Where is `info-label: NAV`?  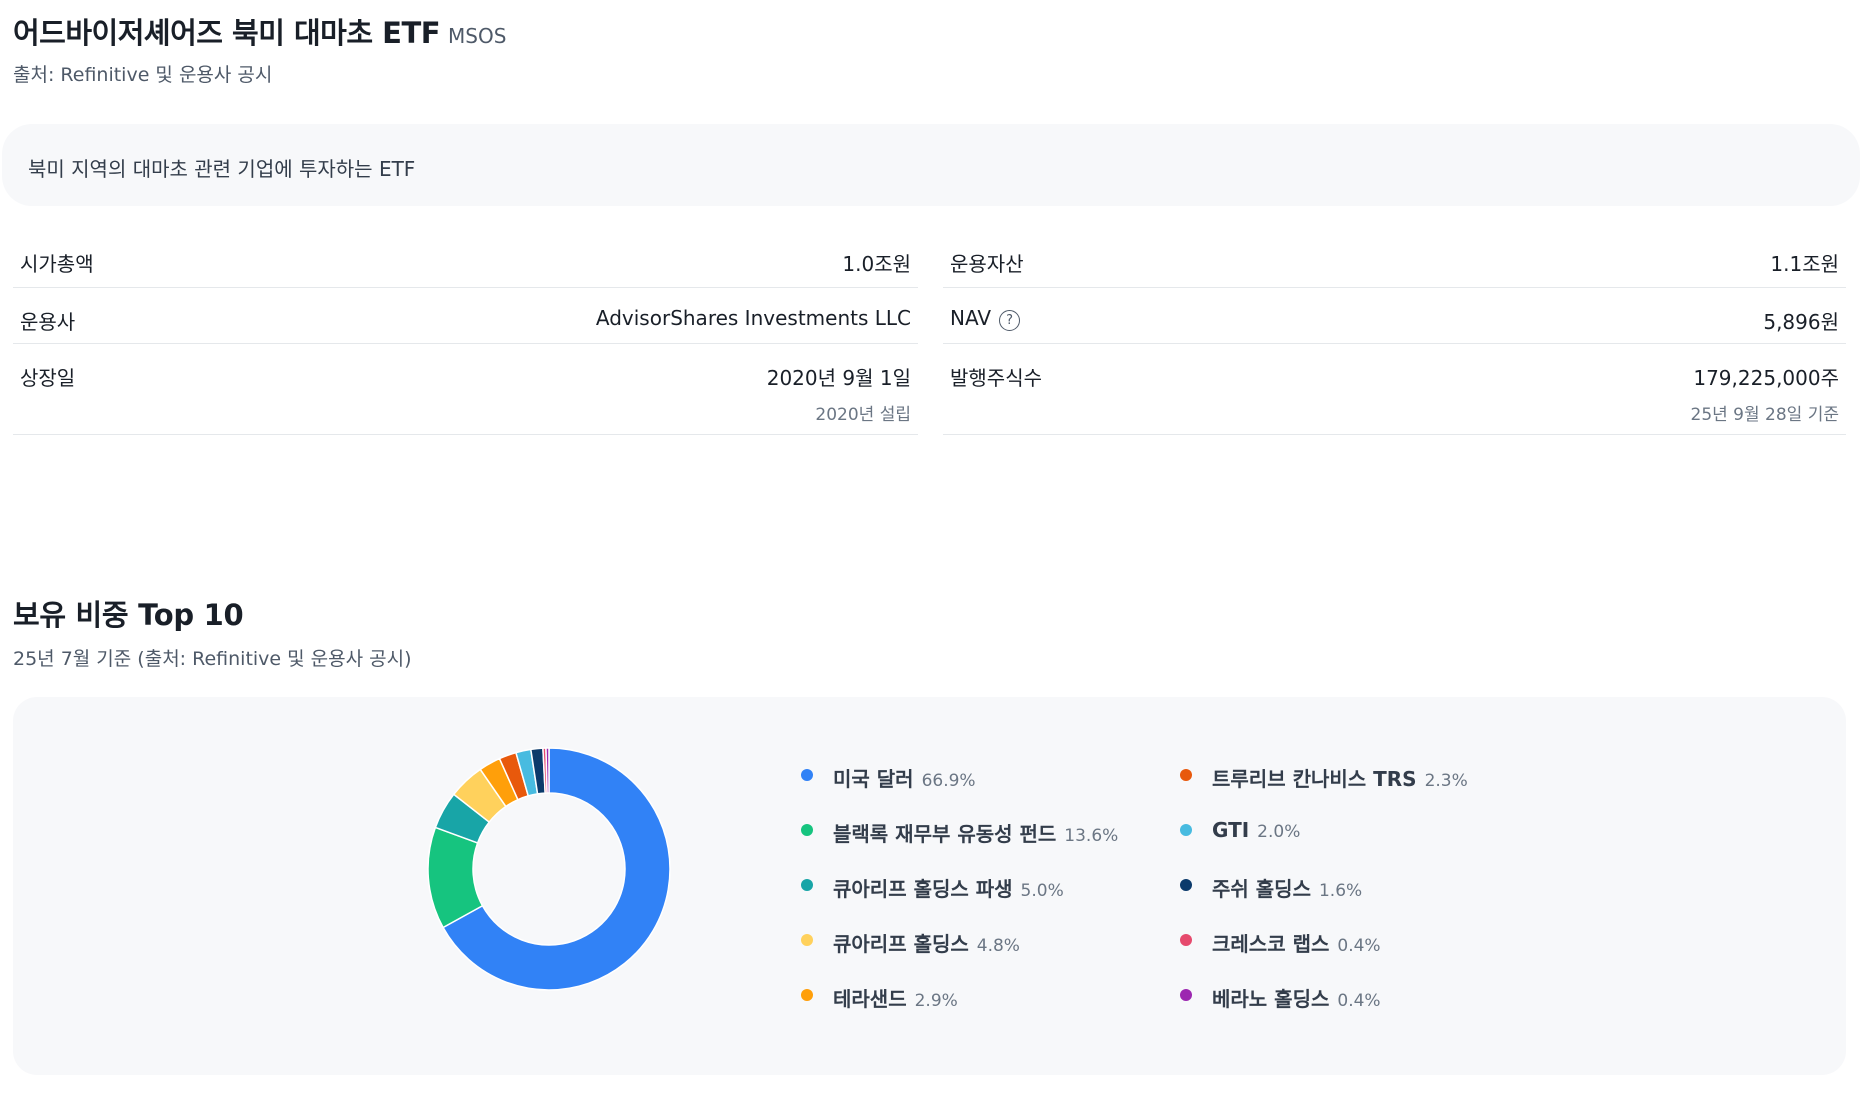
info-label: NAV is located at coordinates (971, 318).